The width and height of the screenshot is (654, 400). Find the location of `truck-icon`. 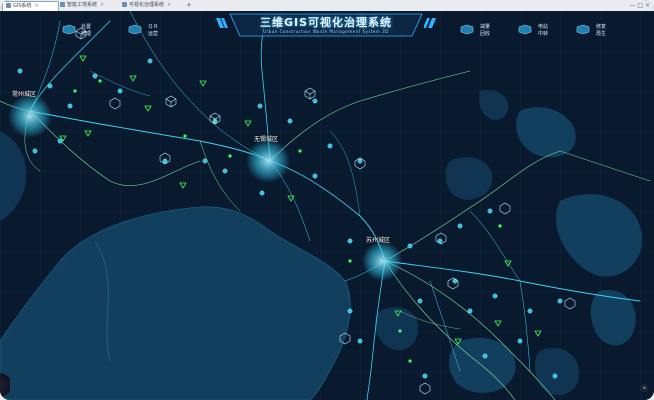

truck-icon is located at coordinates (69, 29).